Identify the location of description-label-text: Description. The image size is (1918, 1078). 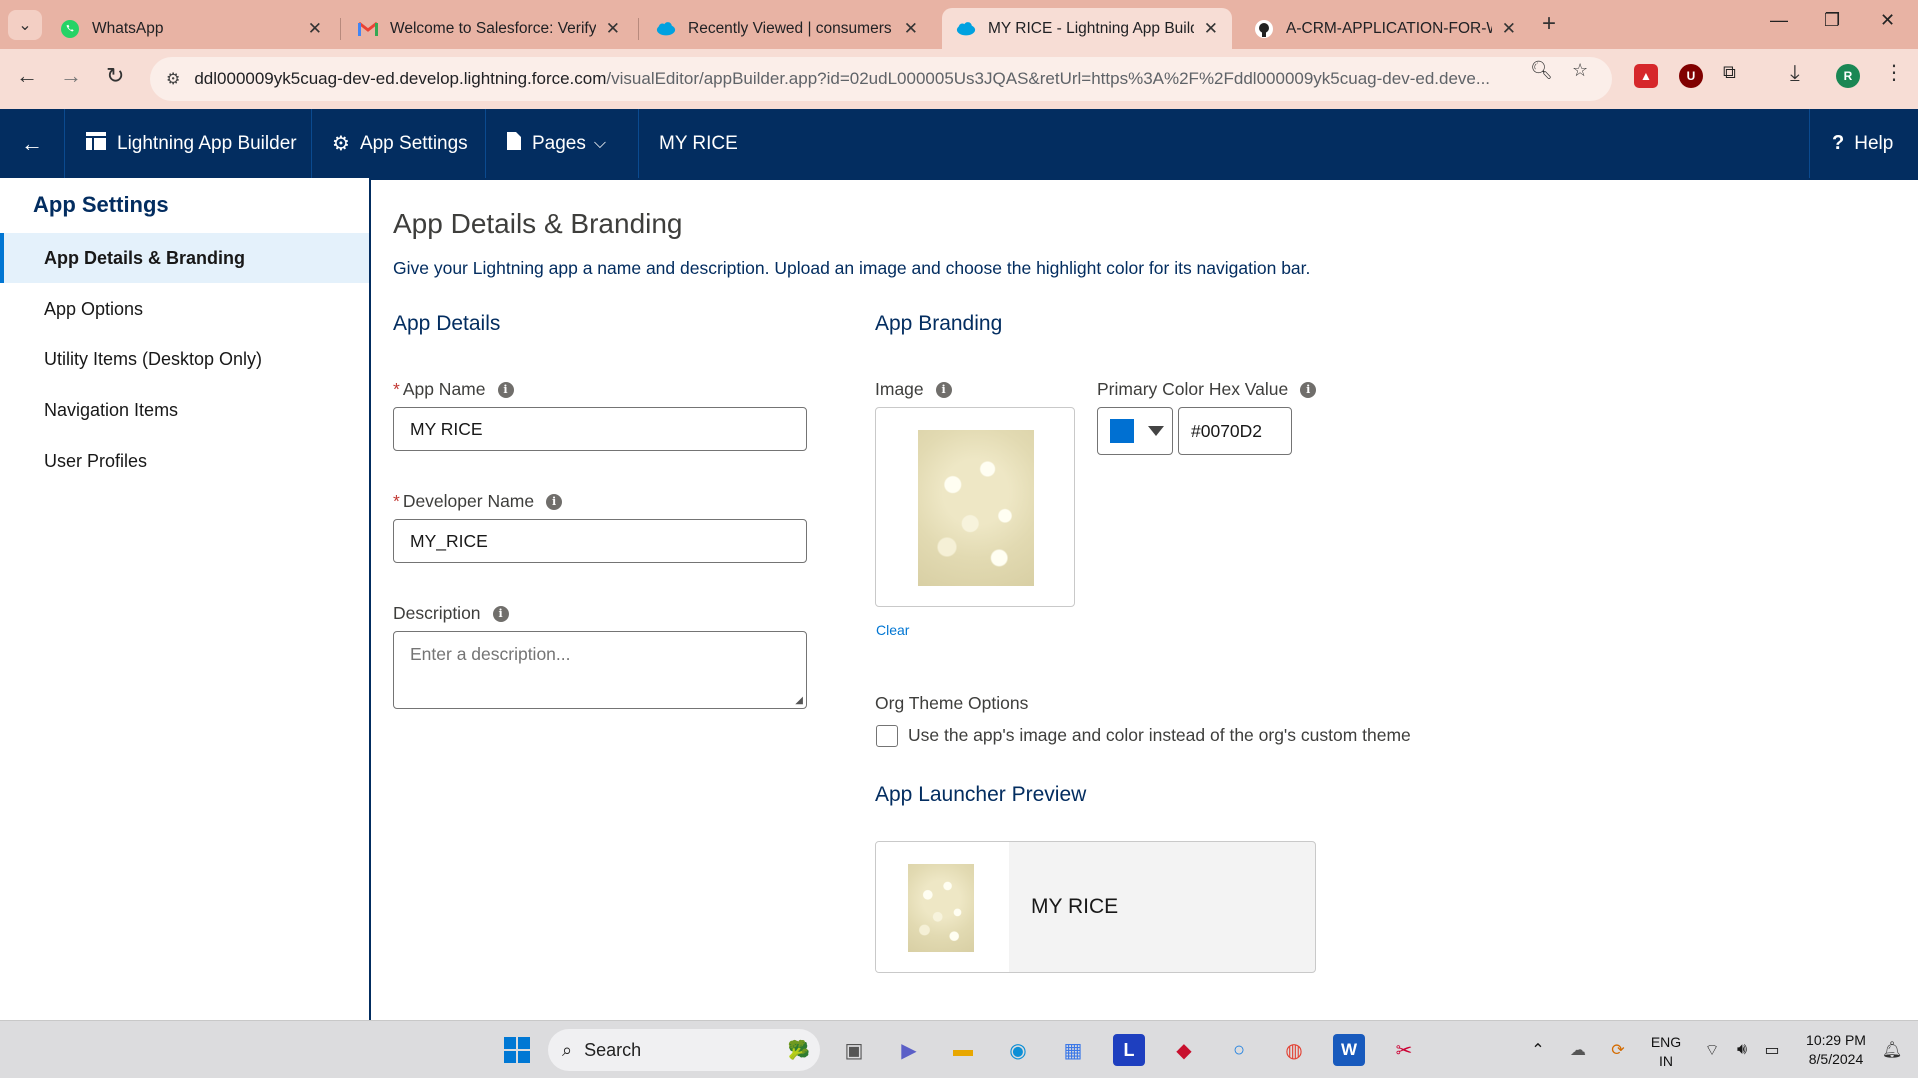
(437, 613).